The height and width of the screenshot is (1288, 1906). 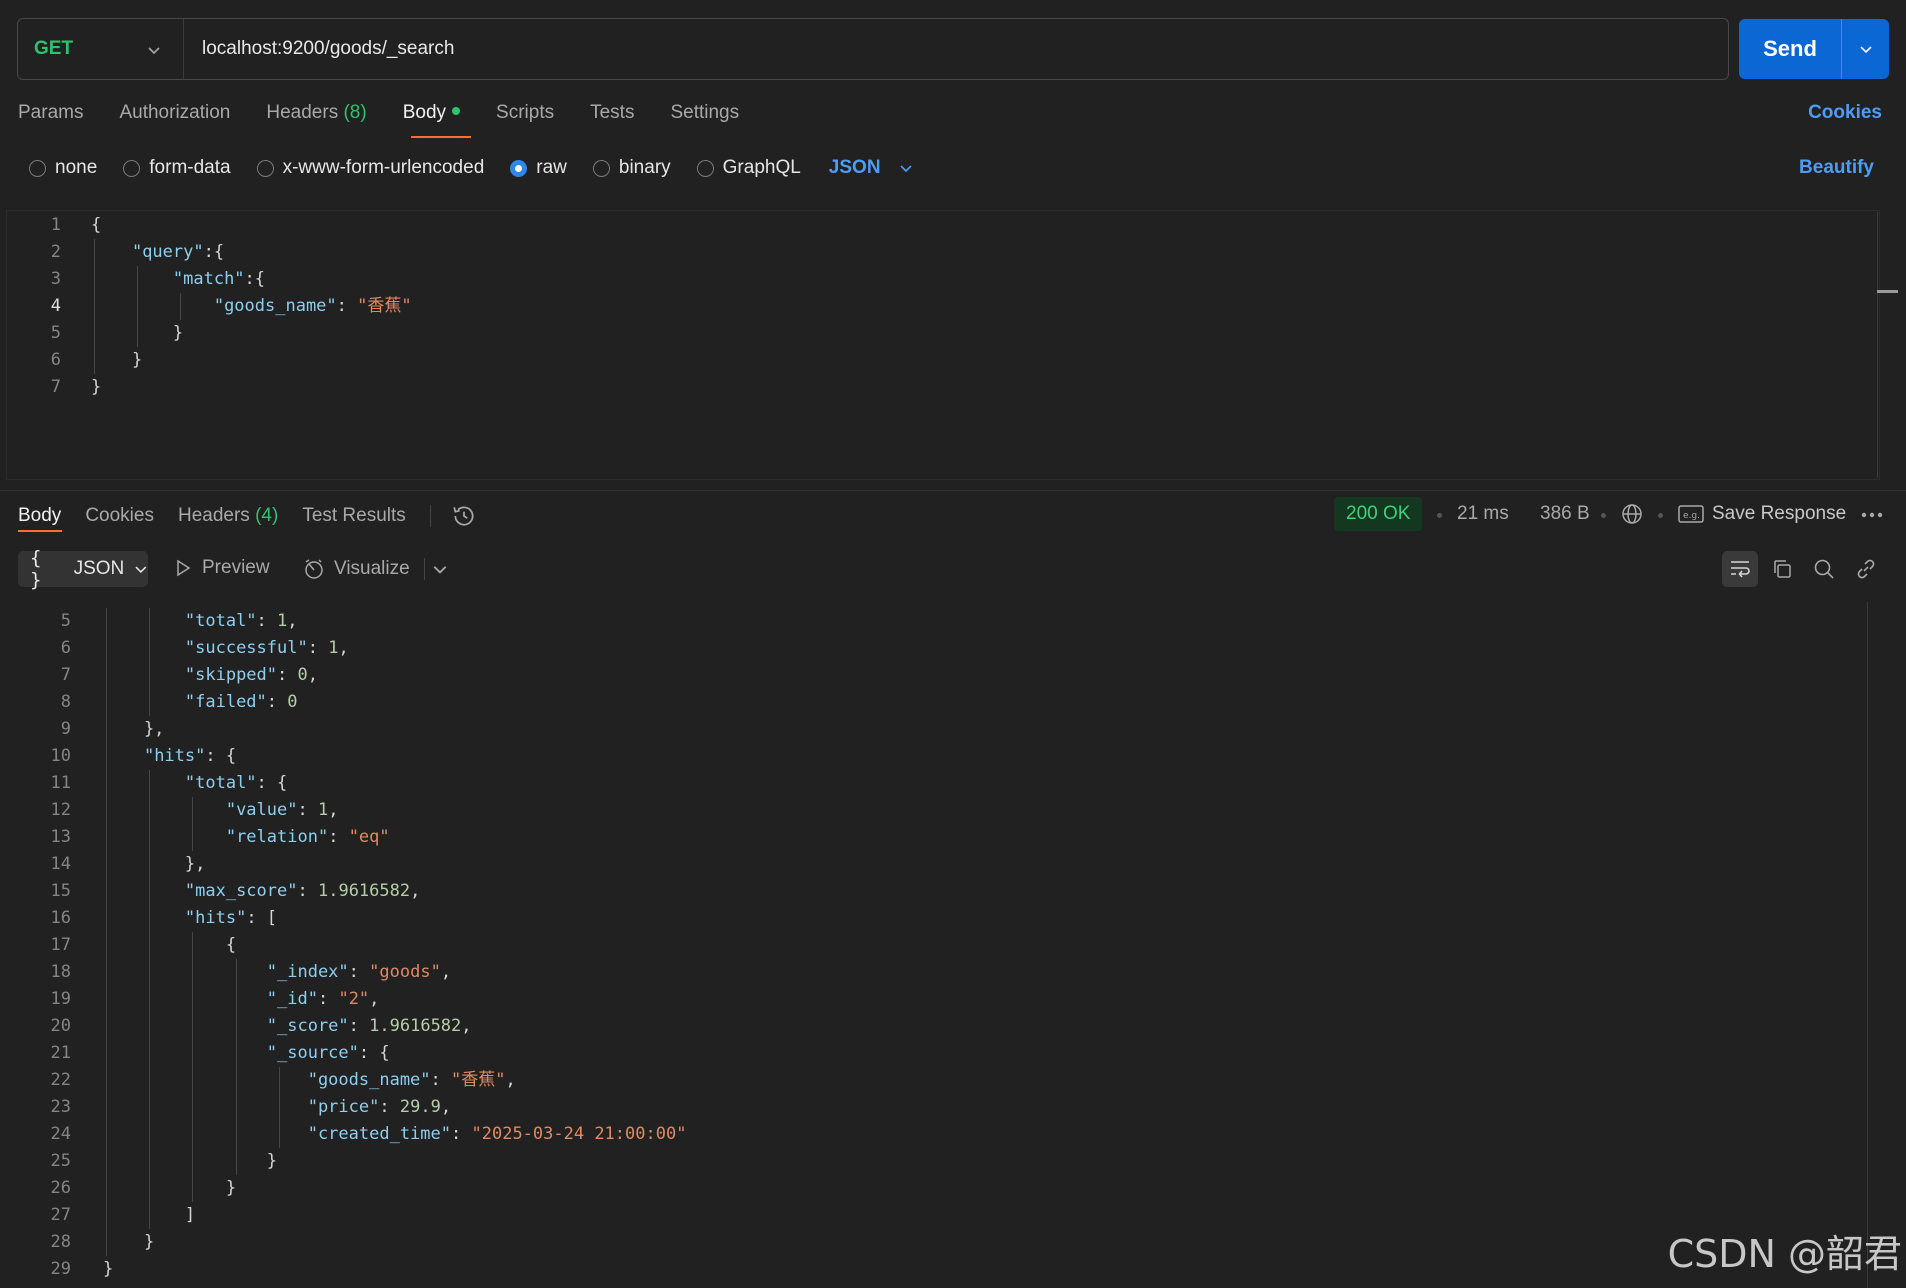 I want to click on separator-dot, so click(x=1603, y=515).